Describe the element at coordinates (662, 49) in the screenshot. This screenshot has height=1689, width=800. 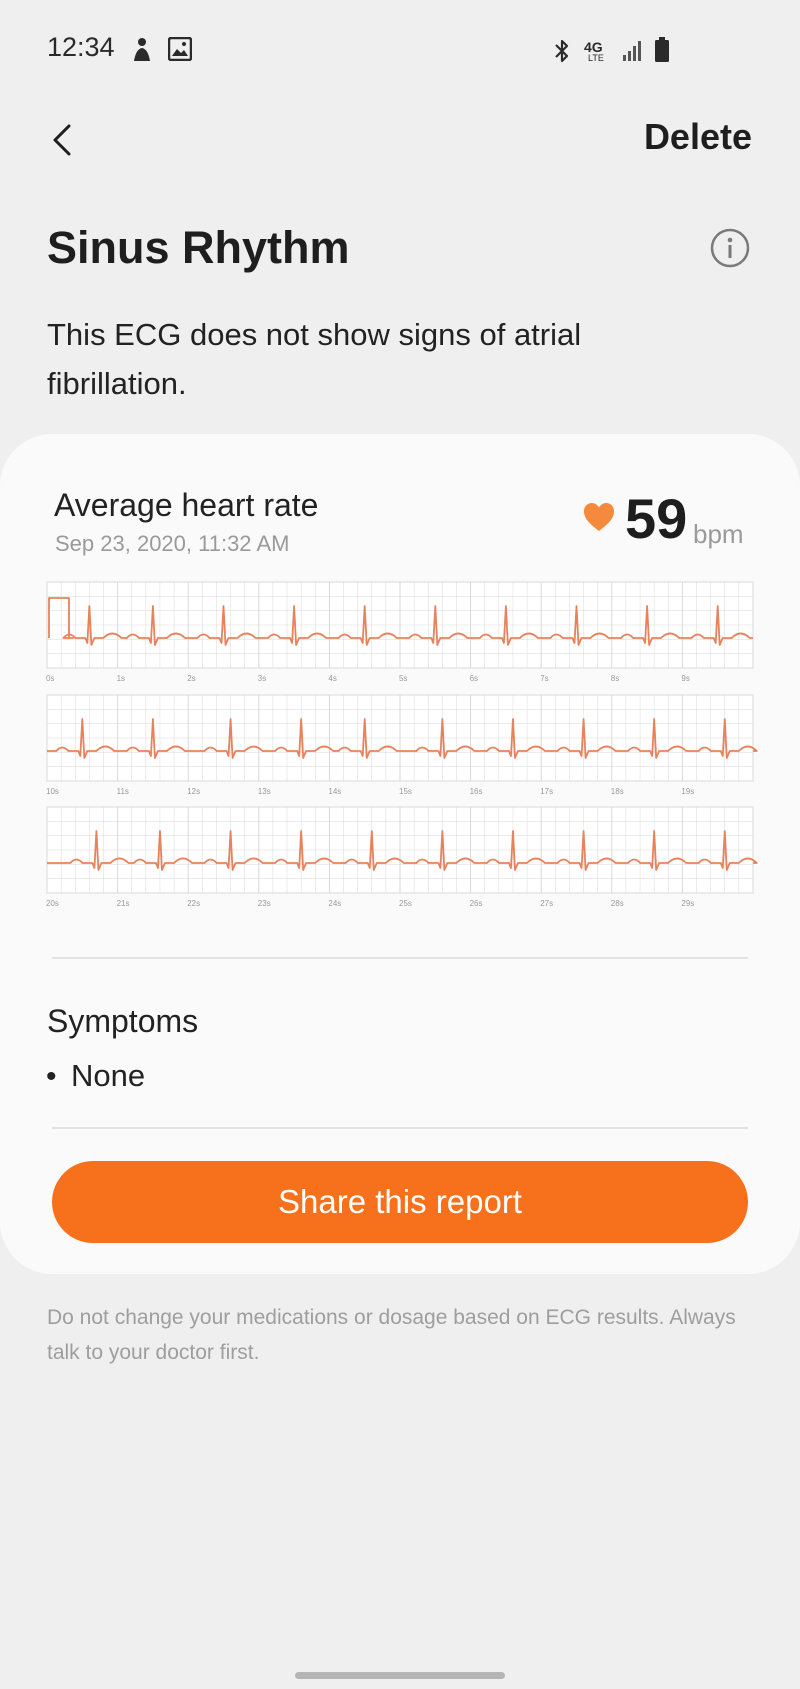
I see `battery-icon` at that location.